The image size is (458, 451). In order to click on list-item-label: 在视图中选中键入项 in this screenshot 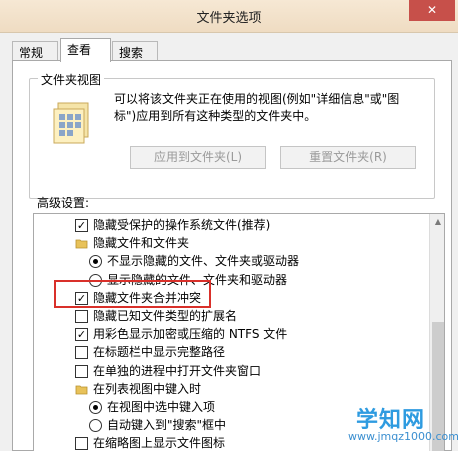, I will do `click(161, 407)`.